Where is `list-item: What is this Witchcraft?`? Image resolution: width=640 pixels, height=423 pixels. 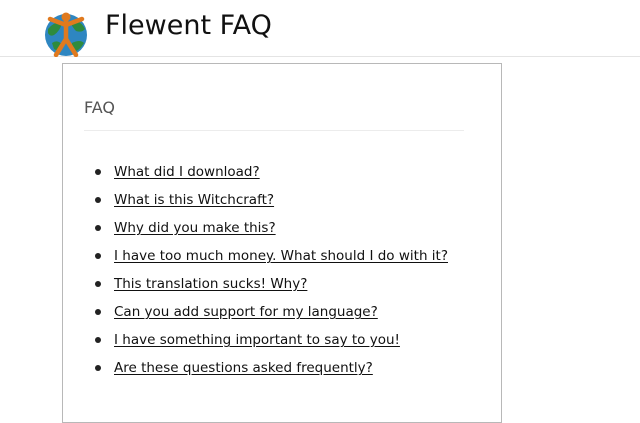 list-item: What is this Witchcraft? is located at coordinates (266, 202).